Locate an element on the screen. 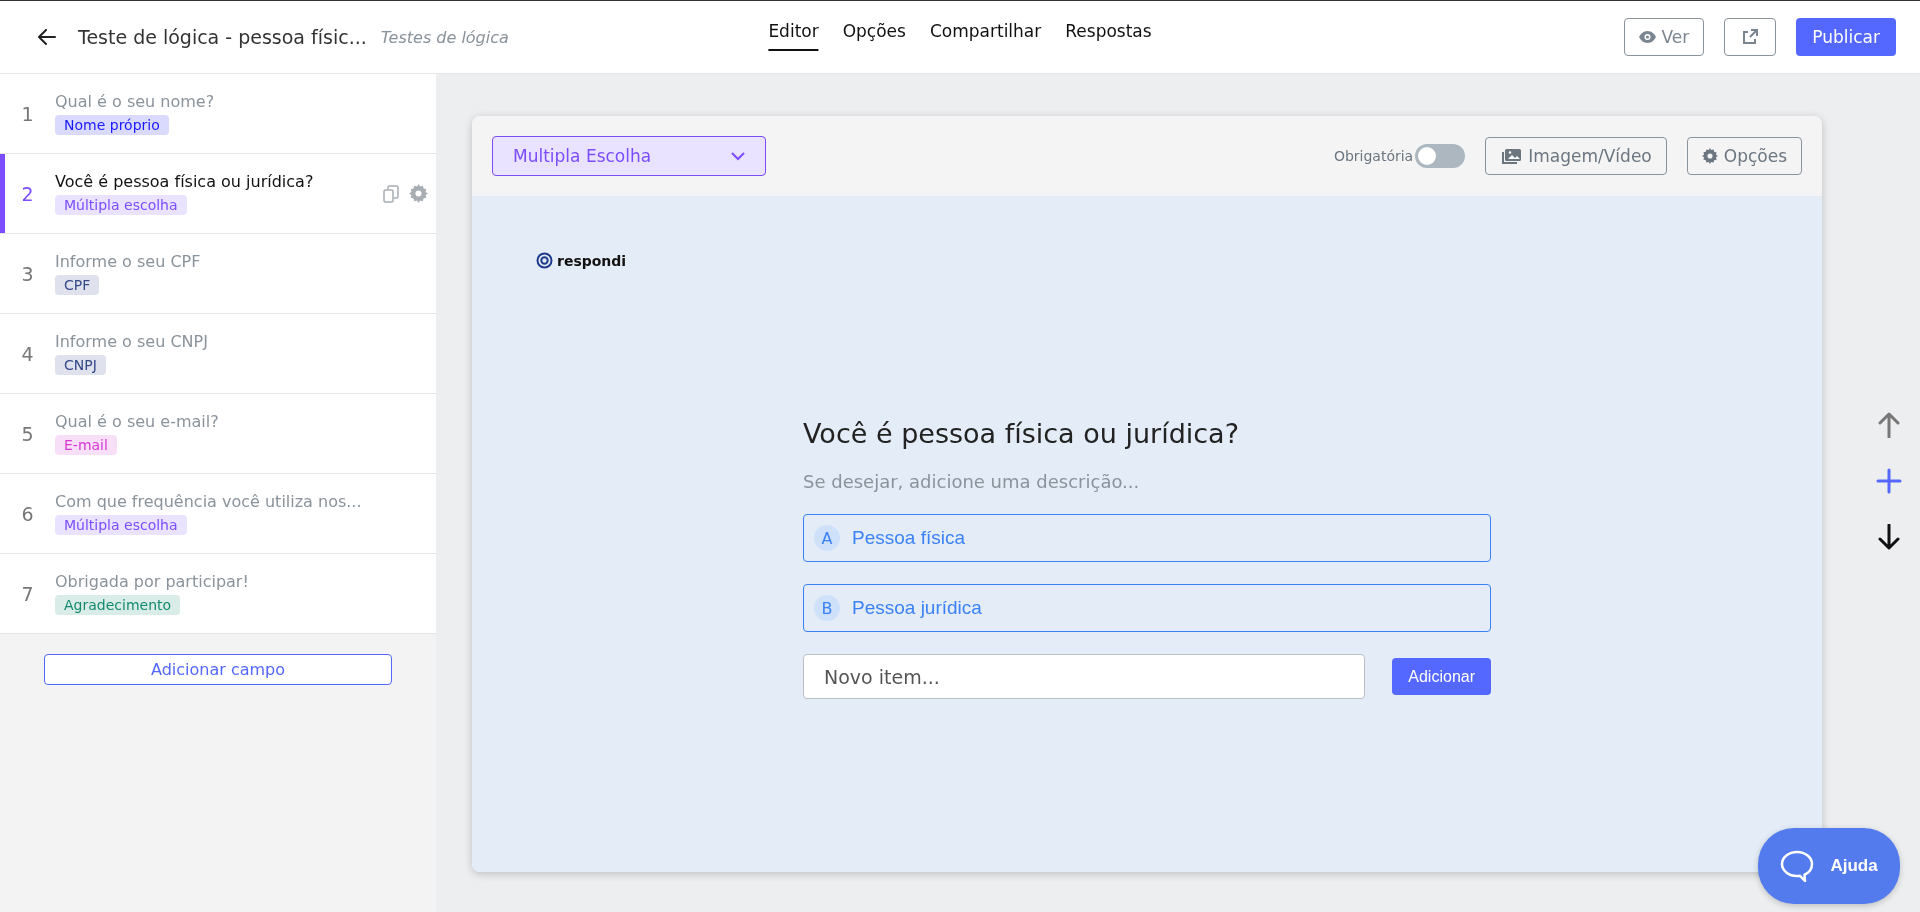 This screenshot has width=1920, height=912. question-title: Obrigada por participar! is located at coordinates (152, 581).